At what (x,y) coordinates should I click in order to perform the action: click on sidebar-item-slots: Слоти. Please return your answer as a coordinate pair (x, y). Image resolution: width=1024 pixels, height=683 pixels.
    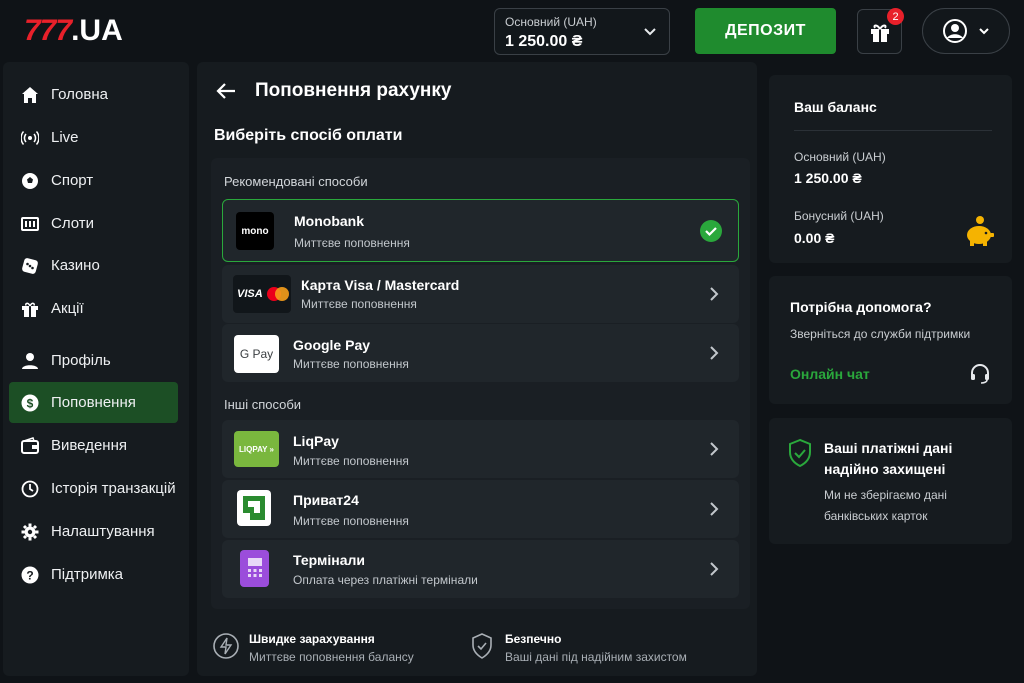
    Looking at the image, I should click on (93, 223).